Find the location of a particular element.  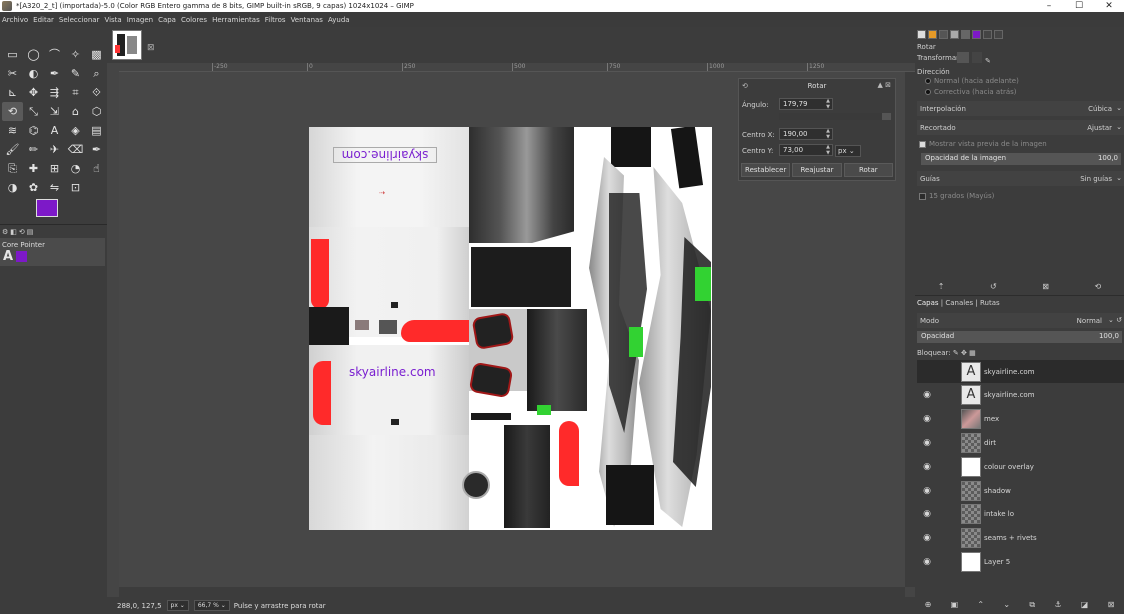

layer-row: Askyairline.com is located at coordinates (1020, 371).